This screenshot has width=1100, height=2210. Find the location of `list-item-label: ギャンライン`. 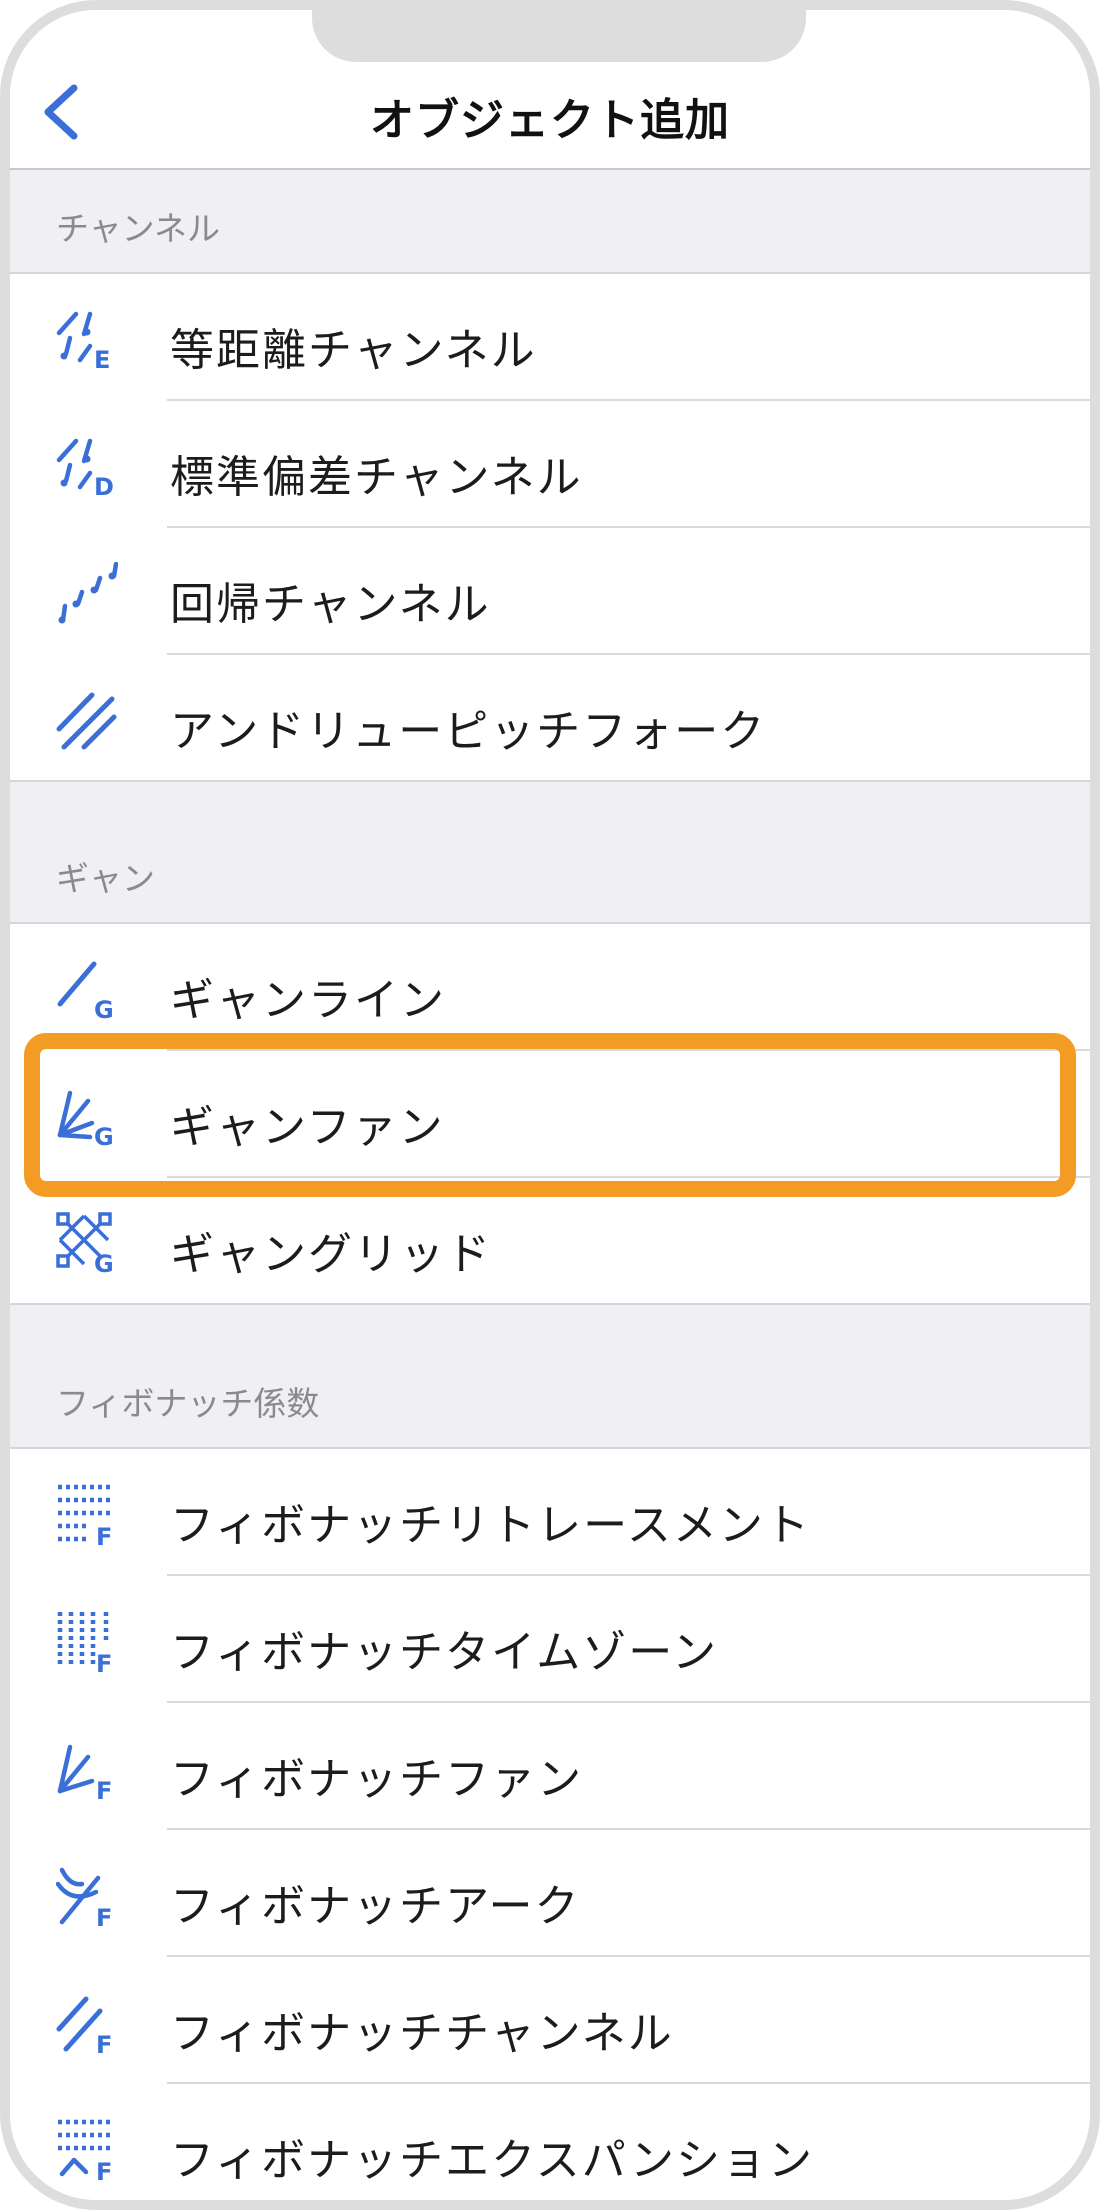

list-item-label: ギャンライン is located at coordinates (308, 1000).